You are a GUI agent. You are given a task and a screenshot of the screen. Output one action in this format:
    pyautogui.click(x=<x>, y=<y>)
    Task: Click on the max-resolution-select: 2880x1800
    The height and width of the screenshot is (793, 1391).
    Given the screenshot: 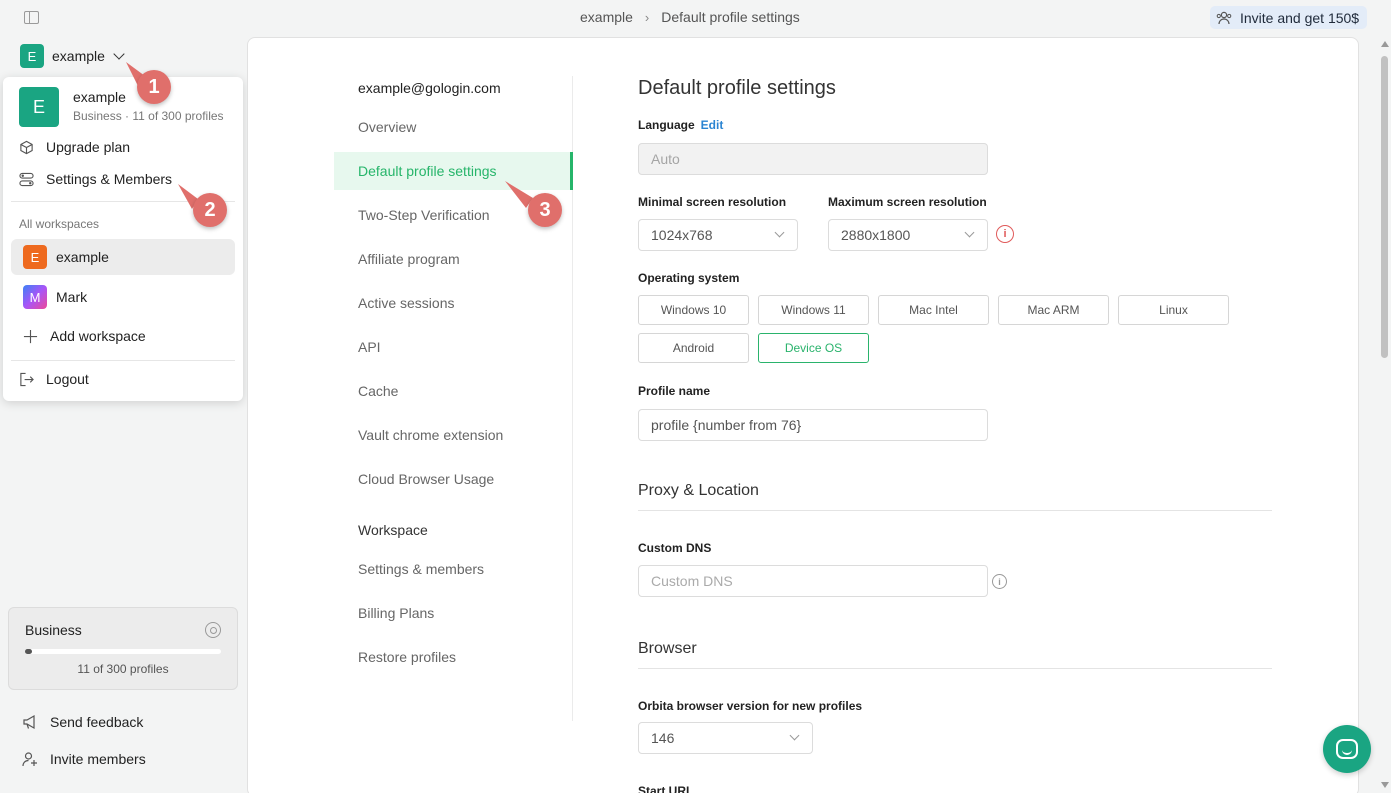 What is the action you would take?
    pyautogui.click(x=908, y=235)
    